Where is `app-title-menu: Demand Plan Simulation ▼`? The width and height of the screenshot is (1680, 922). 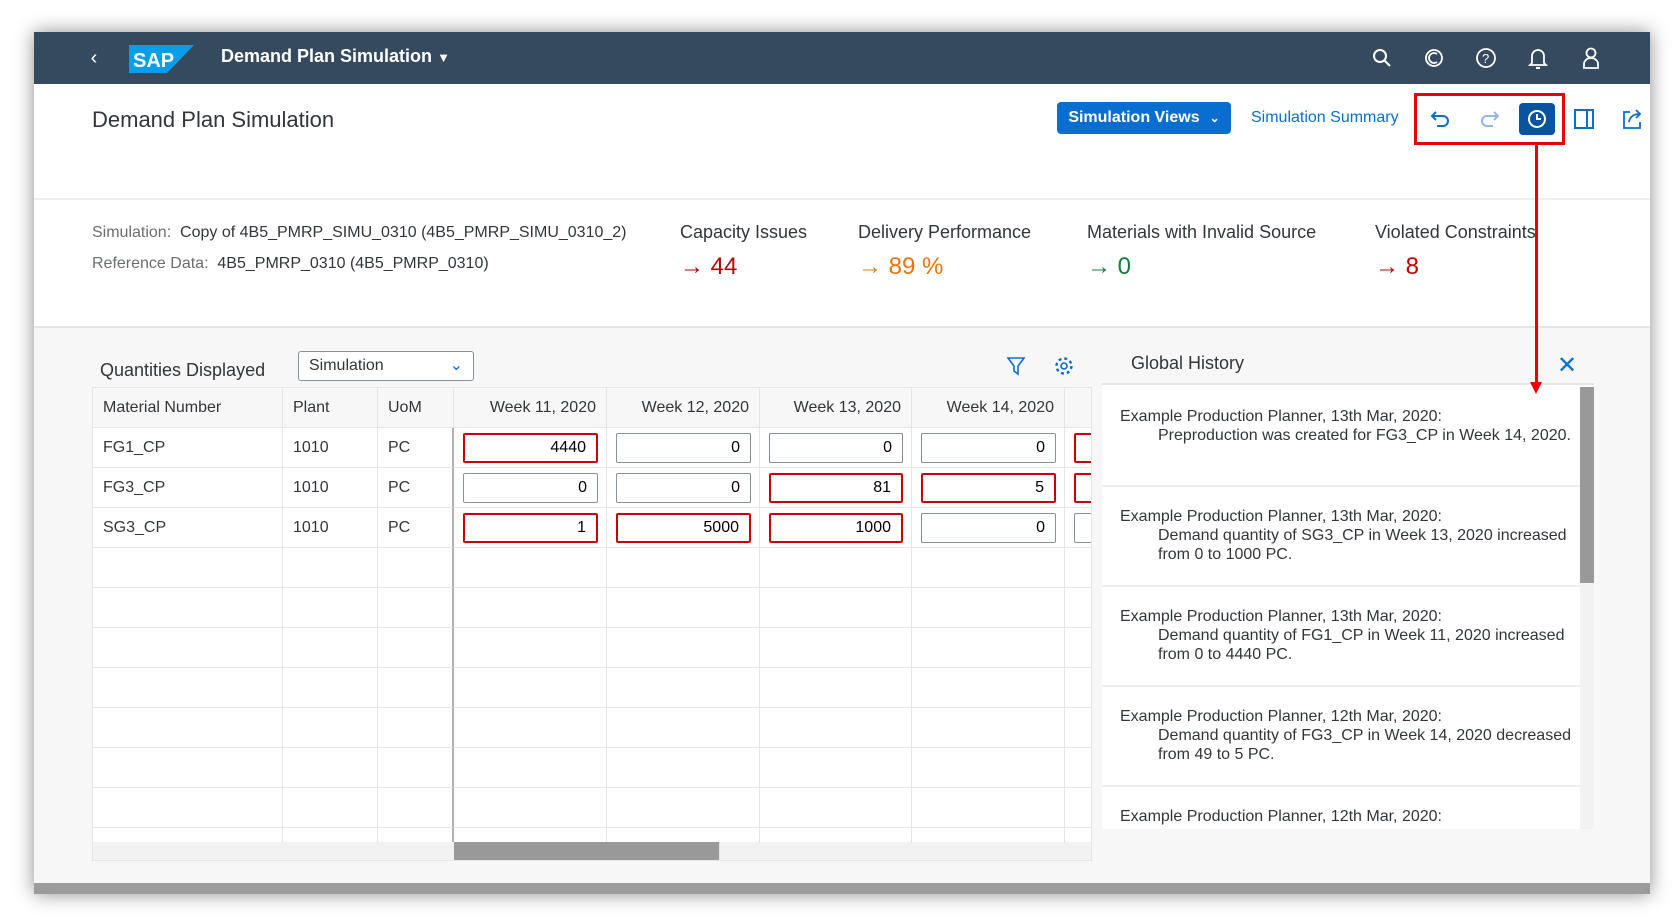 app-title-menu: Demand Plan Simulation ▼ is located at coordinates (335, 56).